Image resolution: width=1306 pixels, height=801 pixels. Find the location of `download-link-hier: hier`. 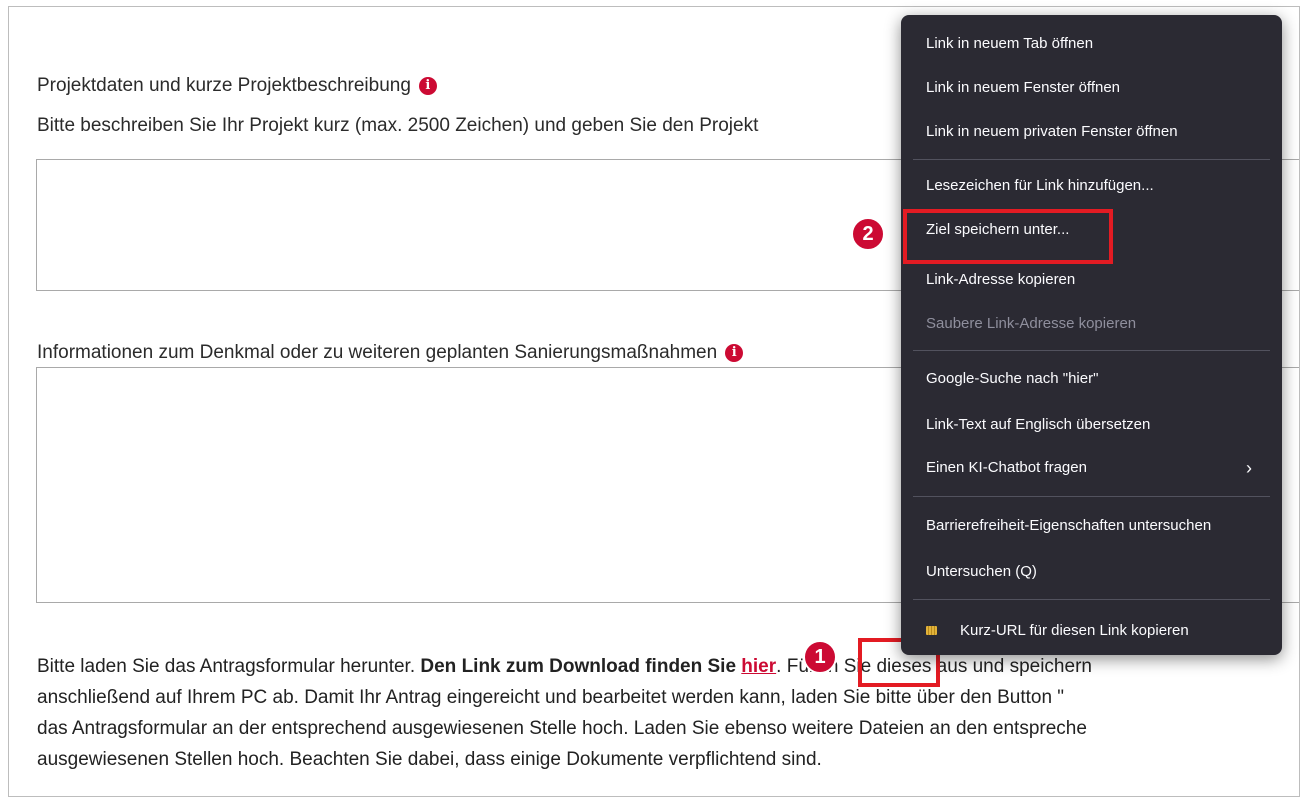

download-link-hier: hier is located at coordinates (758, 666).